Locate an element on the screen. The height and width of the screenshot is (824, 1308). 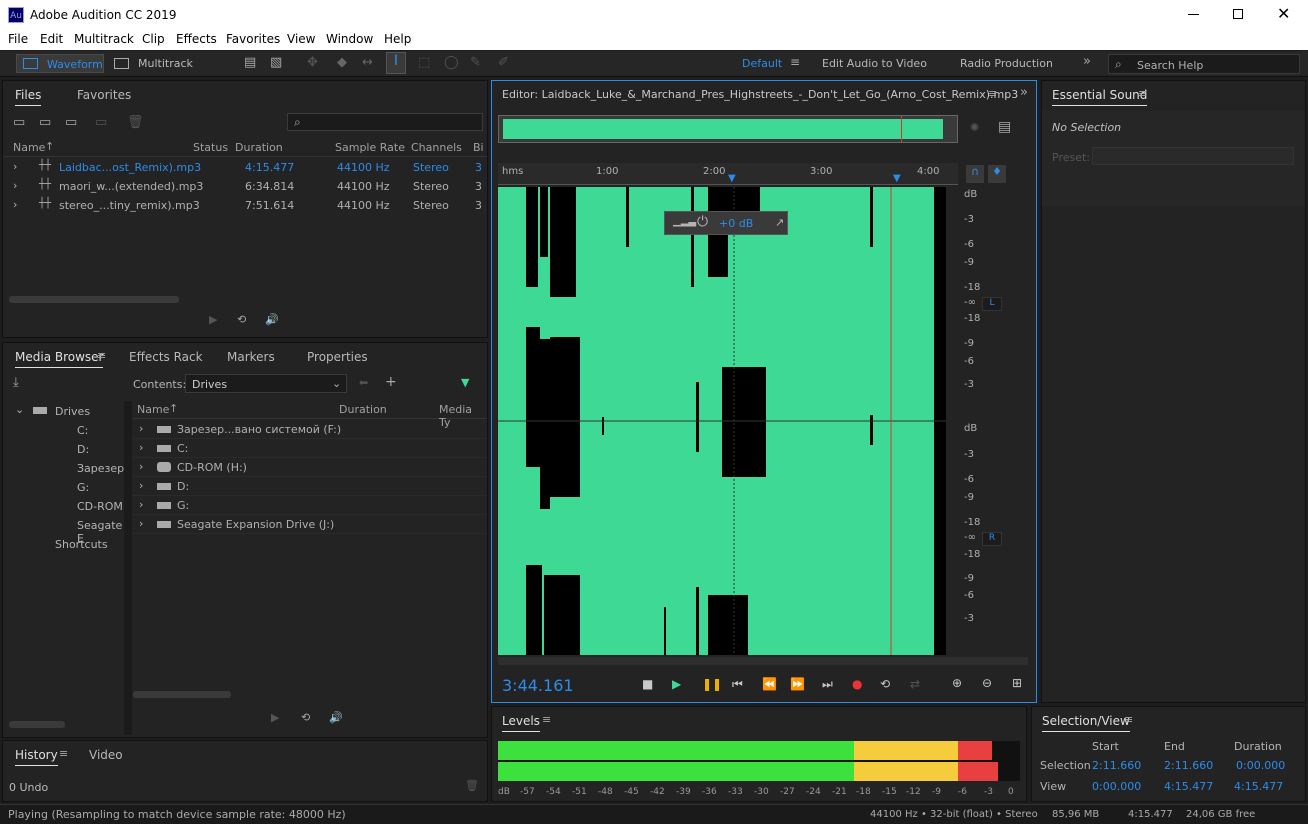
essential-sound-title: Essential Sound is located at coordinates (1100, 97).